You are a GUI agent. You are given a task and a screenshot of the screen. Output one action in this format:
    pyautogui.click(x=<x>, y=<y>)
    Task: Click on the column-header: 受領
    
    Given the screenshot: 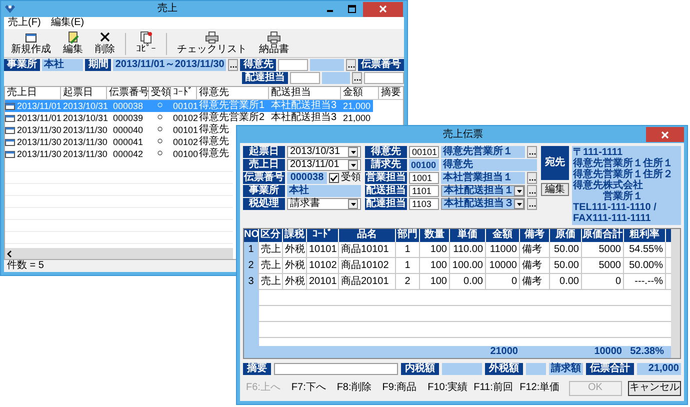 What is the action you would take?
    pyautogui.click(x=160, y=93)
    